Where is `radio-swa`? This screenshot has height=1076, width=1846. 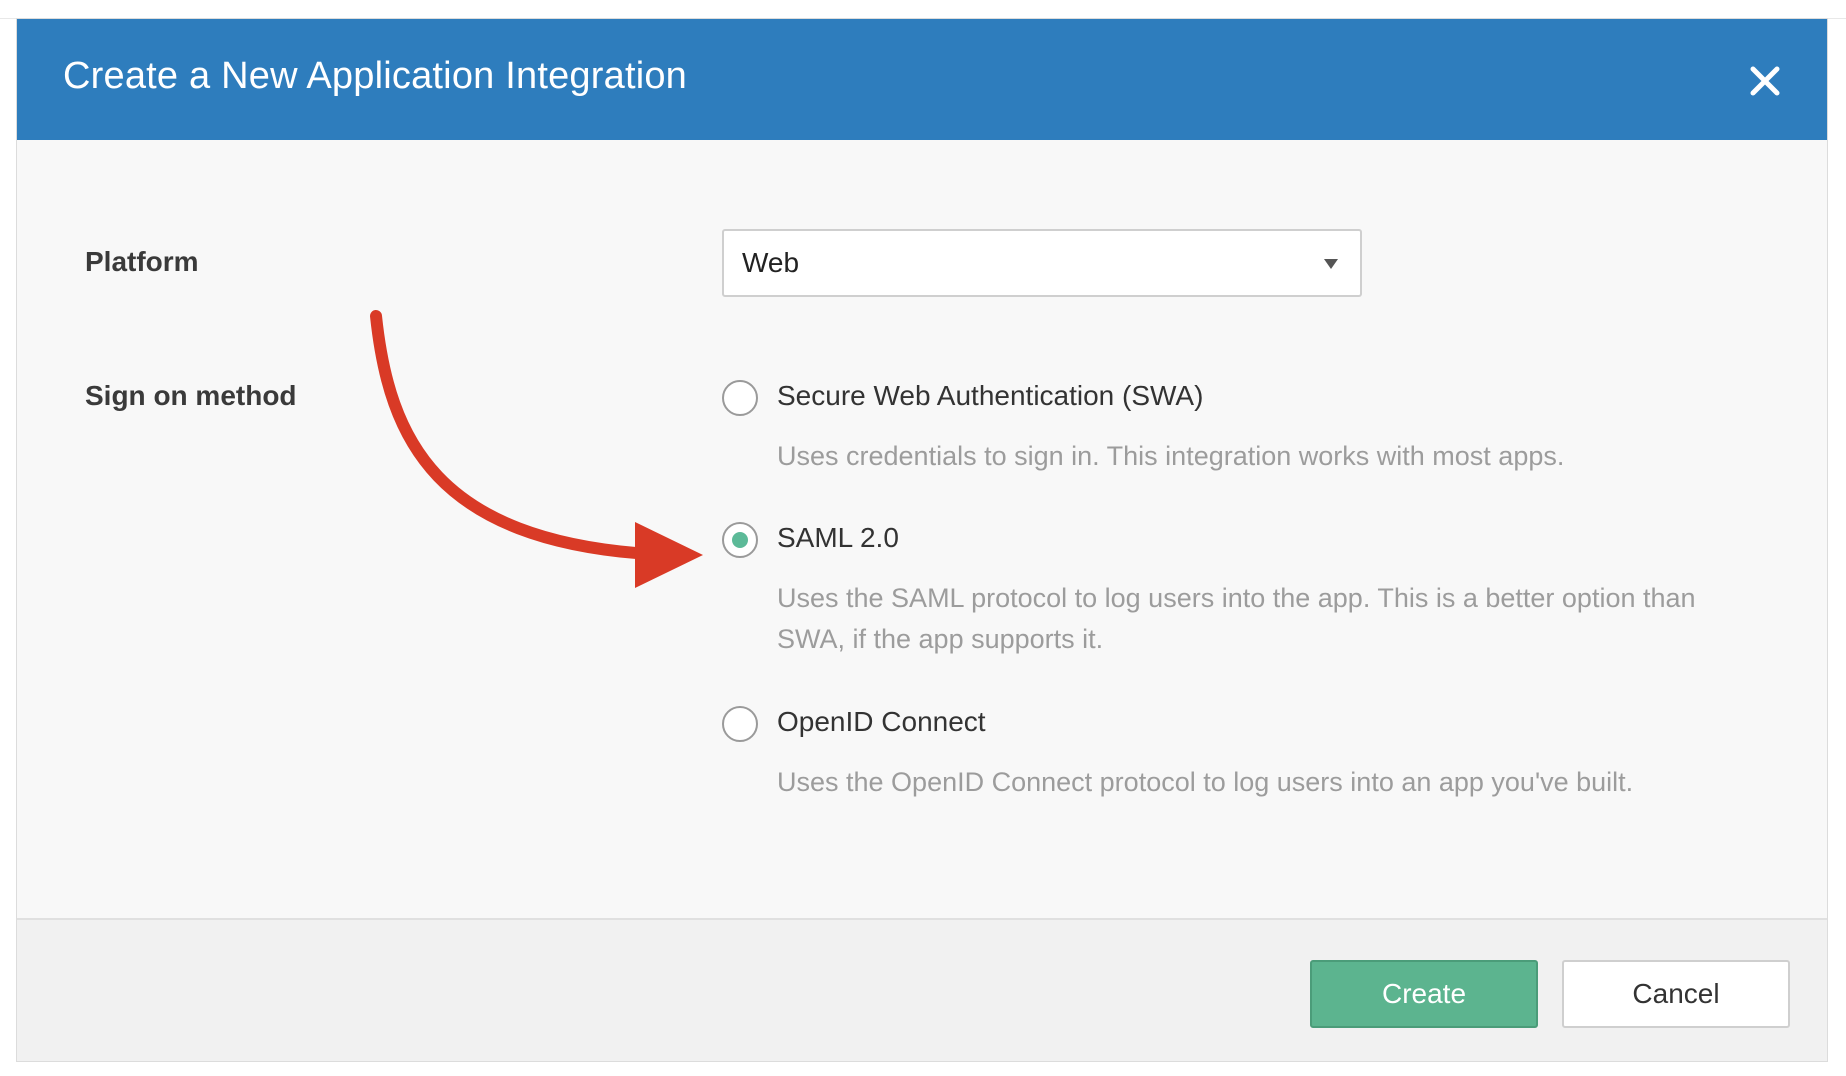 radio-swa is located at coordinates (740, 398).